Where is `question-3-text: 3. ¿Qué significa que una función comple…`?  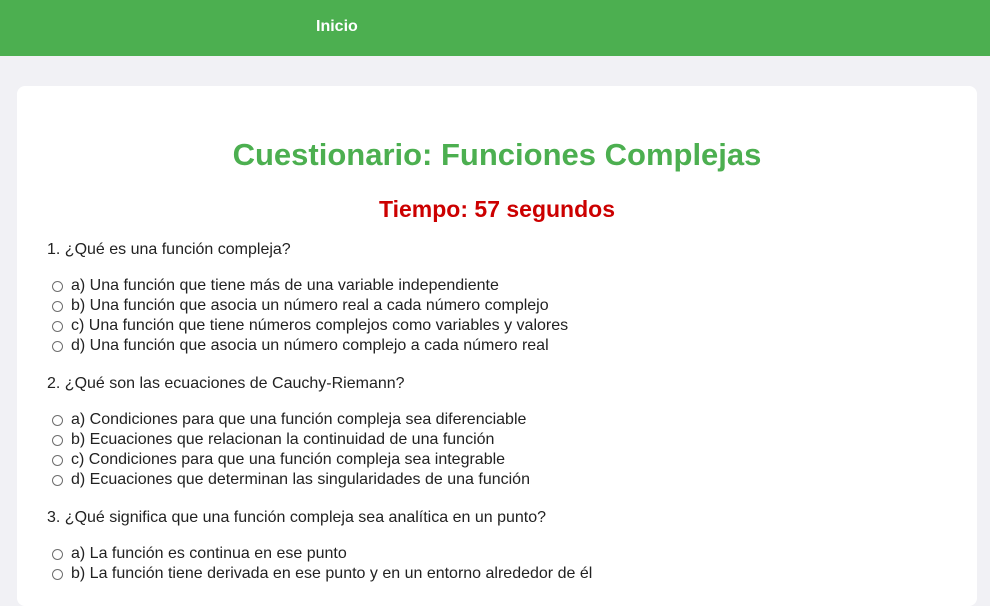 question-3-text: 3. ¿Qué significa que una función comple… is located at coordinates (296, 517).